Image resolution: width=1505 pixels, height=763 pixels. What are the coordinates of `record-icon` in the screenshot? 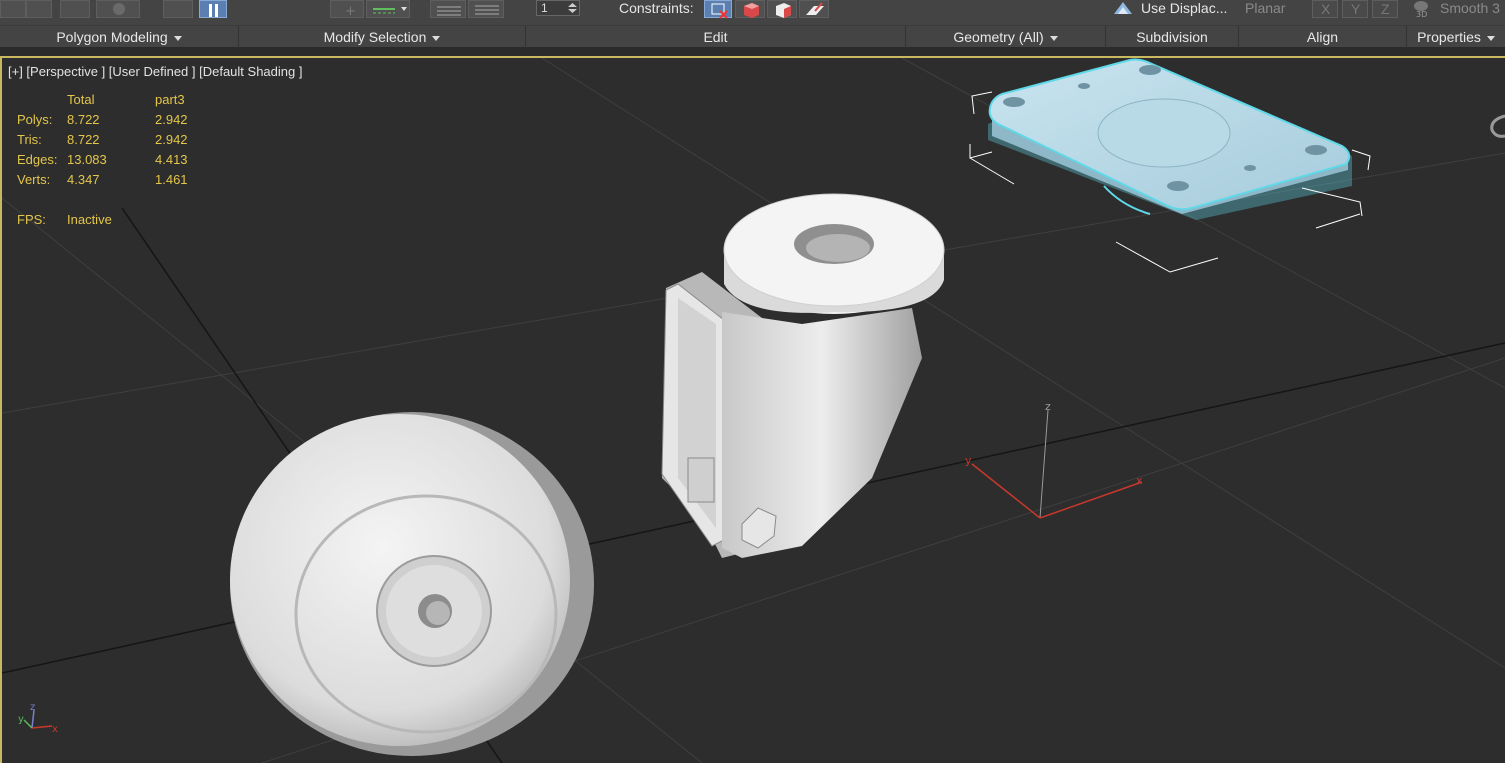 It's located at (119, 9).